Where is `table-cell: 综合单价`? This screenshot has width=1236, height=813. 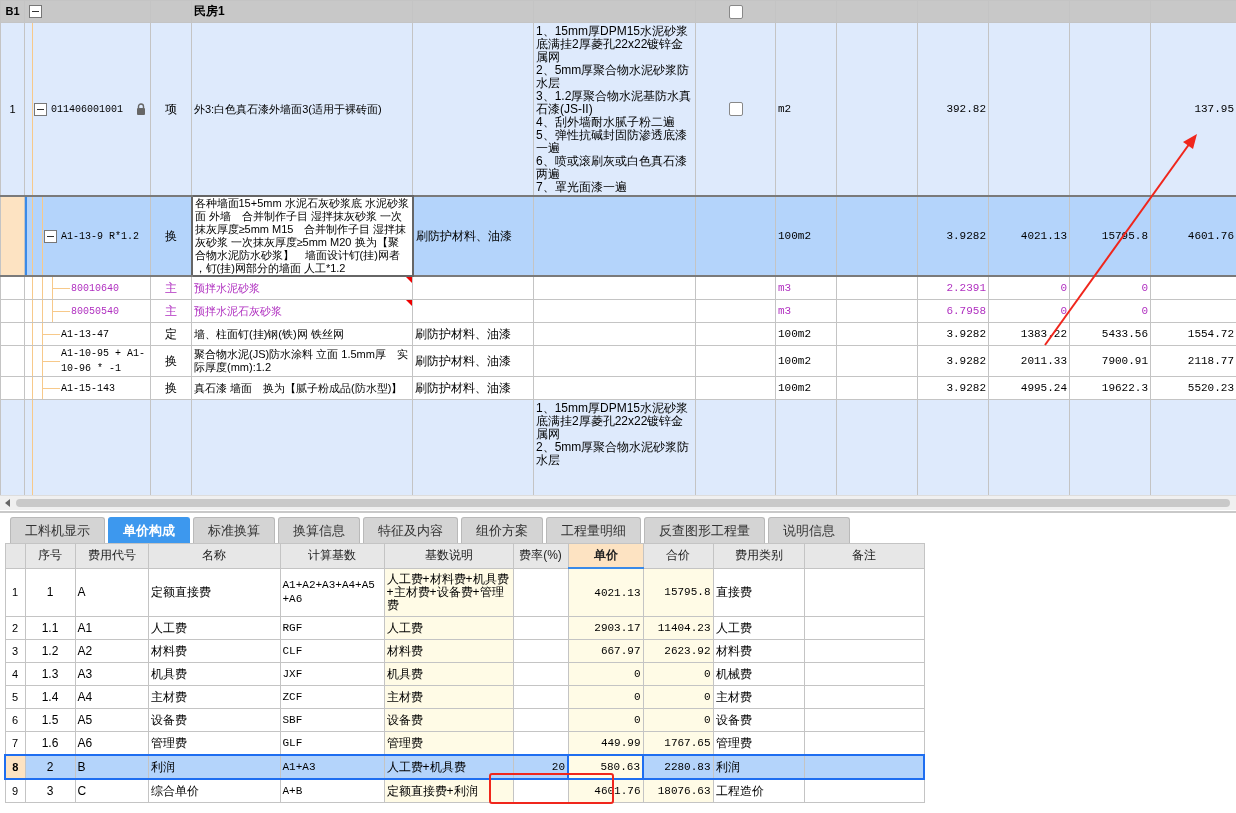
table-cell: 综合单价 is located at coordinates (174, 790).